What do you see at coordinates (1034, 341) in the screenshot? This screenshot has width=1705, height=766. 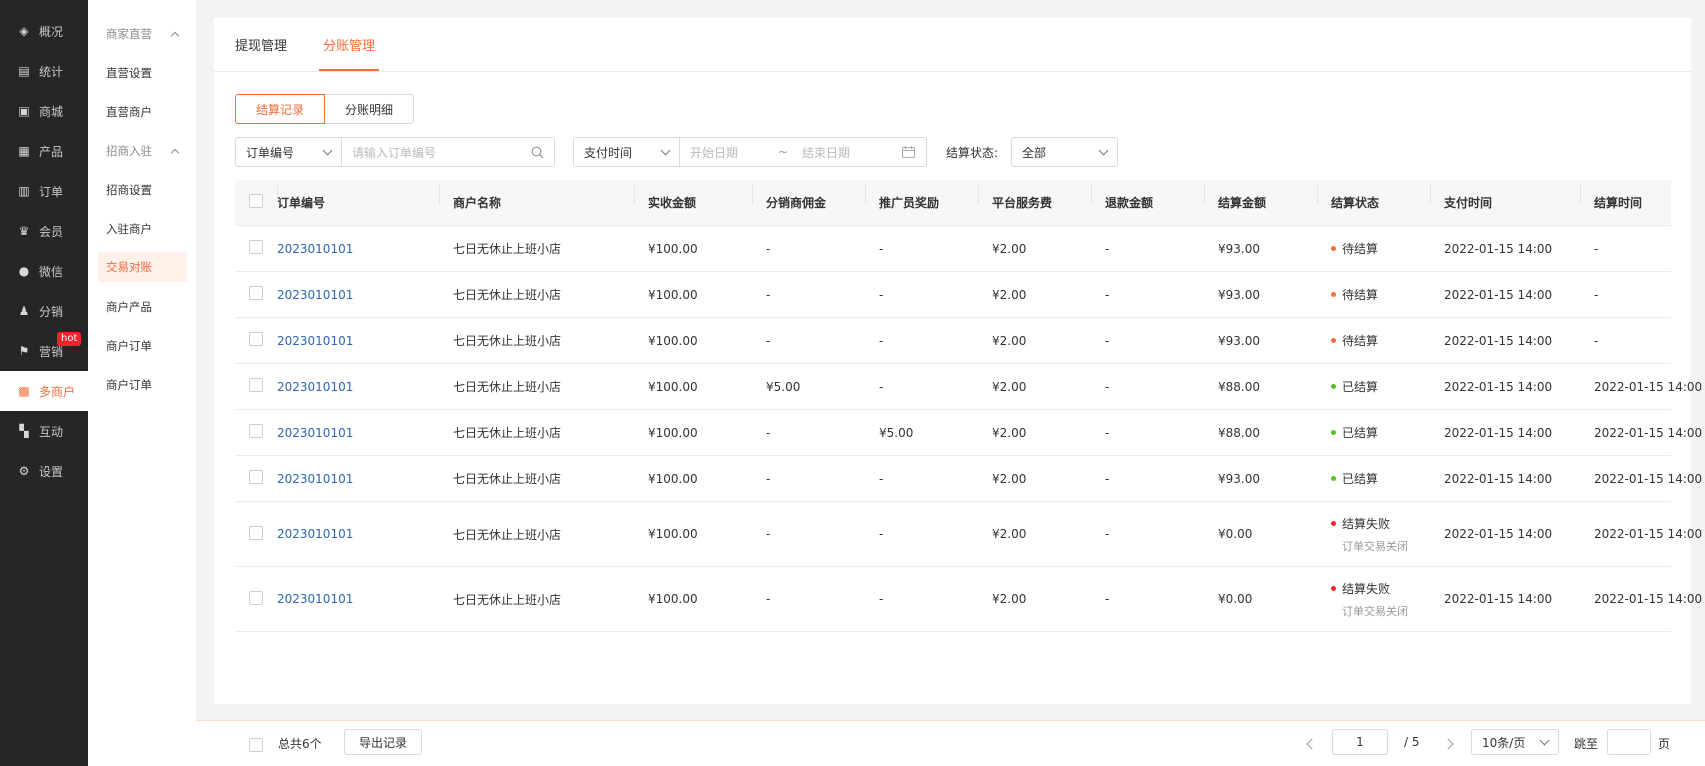 I see `fee-cell: ¥2.00` at bounding box center [1034, 341].